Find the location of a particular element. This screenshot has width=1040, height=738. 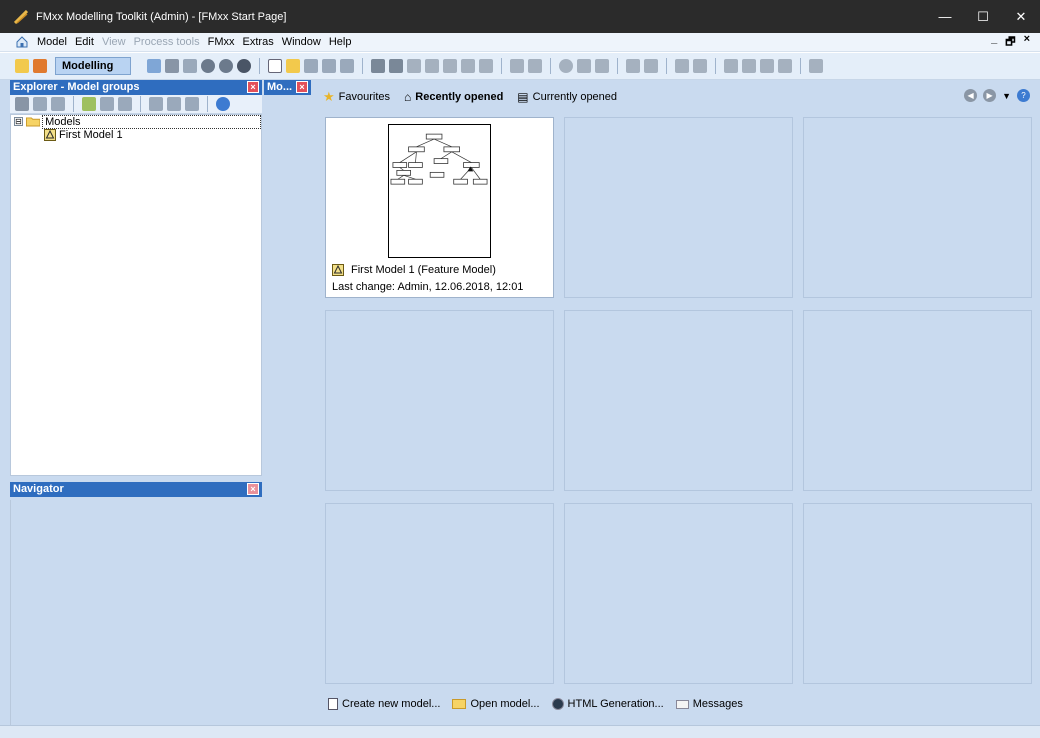

menu-window: Window is located at coordinates (301, 42).